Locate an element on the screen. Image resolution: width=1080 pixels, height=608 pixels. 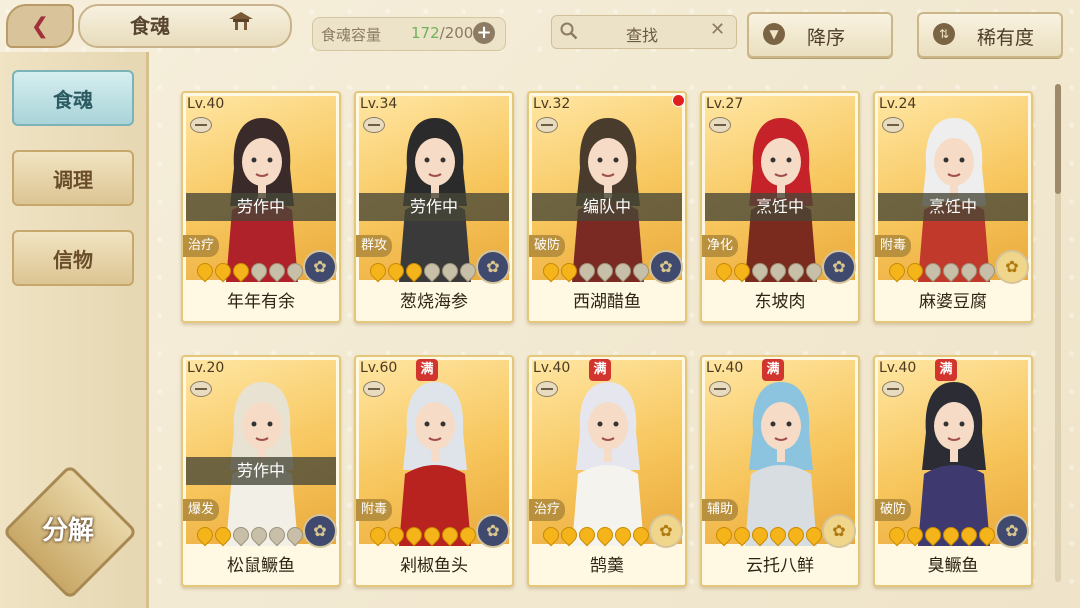
page-title: 食魂 is located at coordinates (150, 26).